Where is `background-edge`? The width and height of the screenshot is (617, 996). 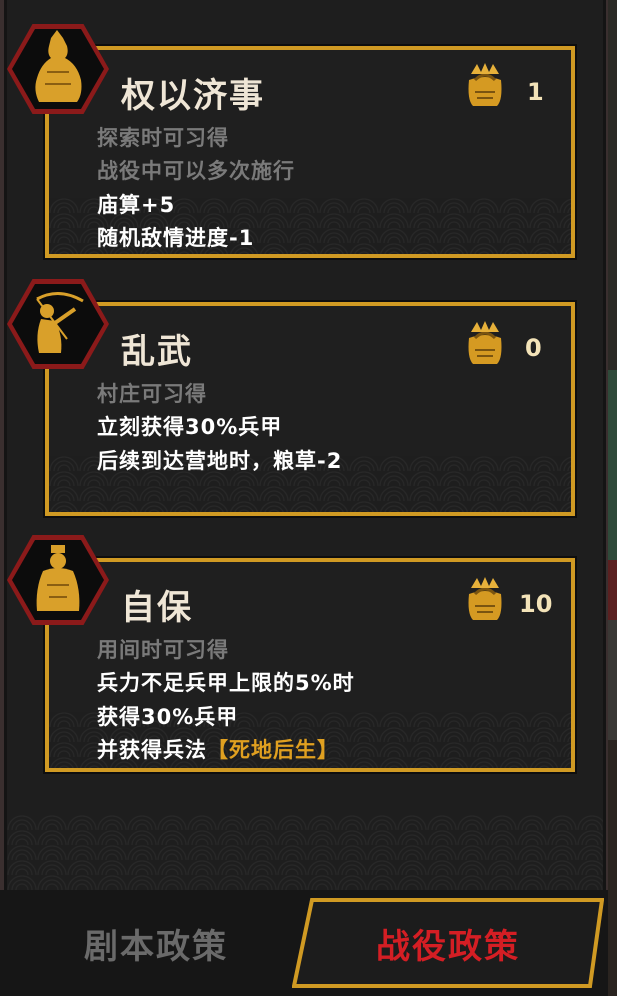 background-edge is located at coordinates (612, 498).